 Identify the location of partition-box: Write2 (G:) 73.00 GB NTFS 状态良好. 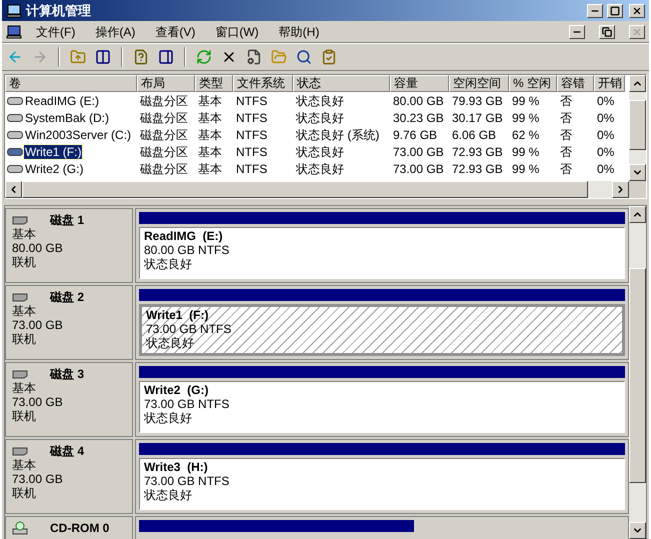
(382, 407).